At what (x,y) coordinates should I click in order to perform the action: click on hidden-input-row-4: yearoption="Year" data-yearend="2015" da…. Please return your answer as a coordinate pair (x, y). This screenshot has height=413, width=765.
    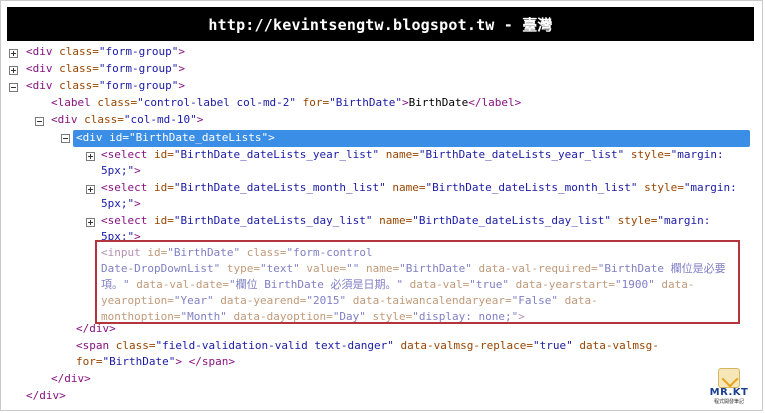
    Looking at the image, I should click on (349, 301).